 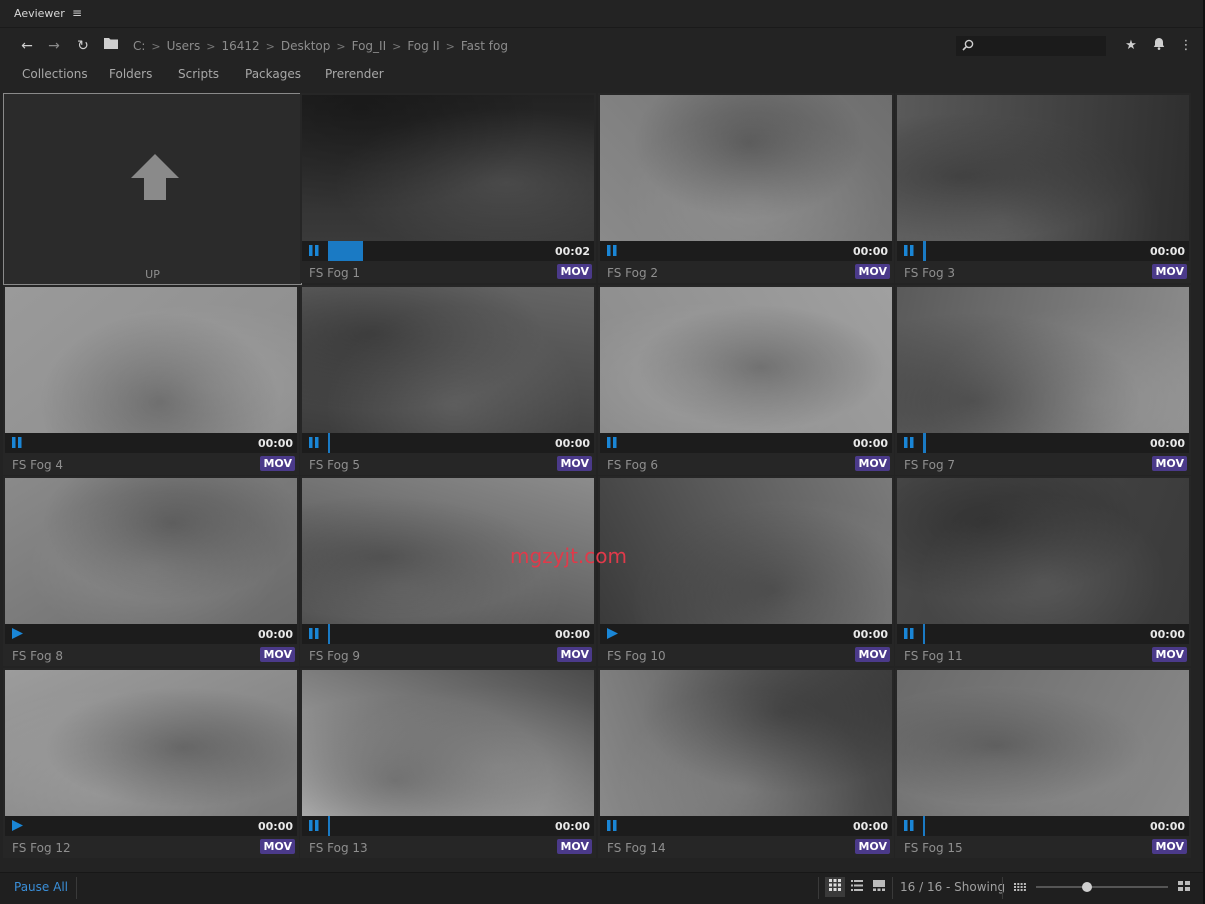 I want to click on breadcrumb-item: 16412, so click(x=240, y=46).